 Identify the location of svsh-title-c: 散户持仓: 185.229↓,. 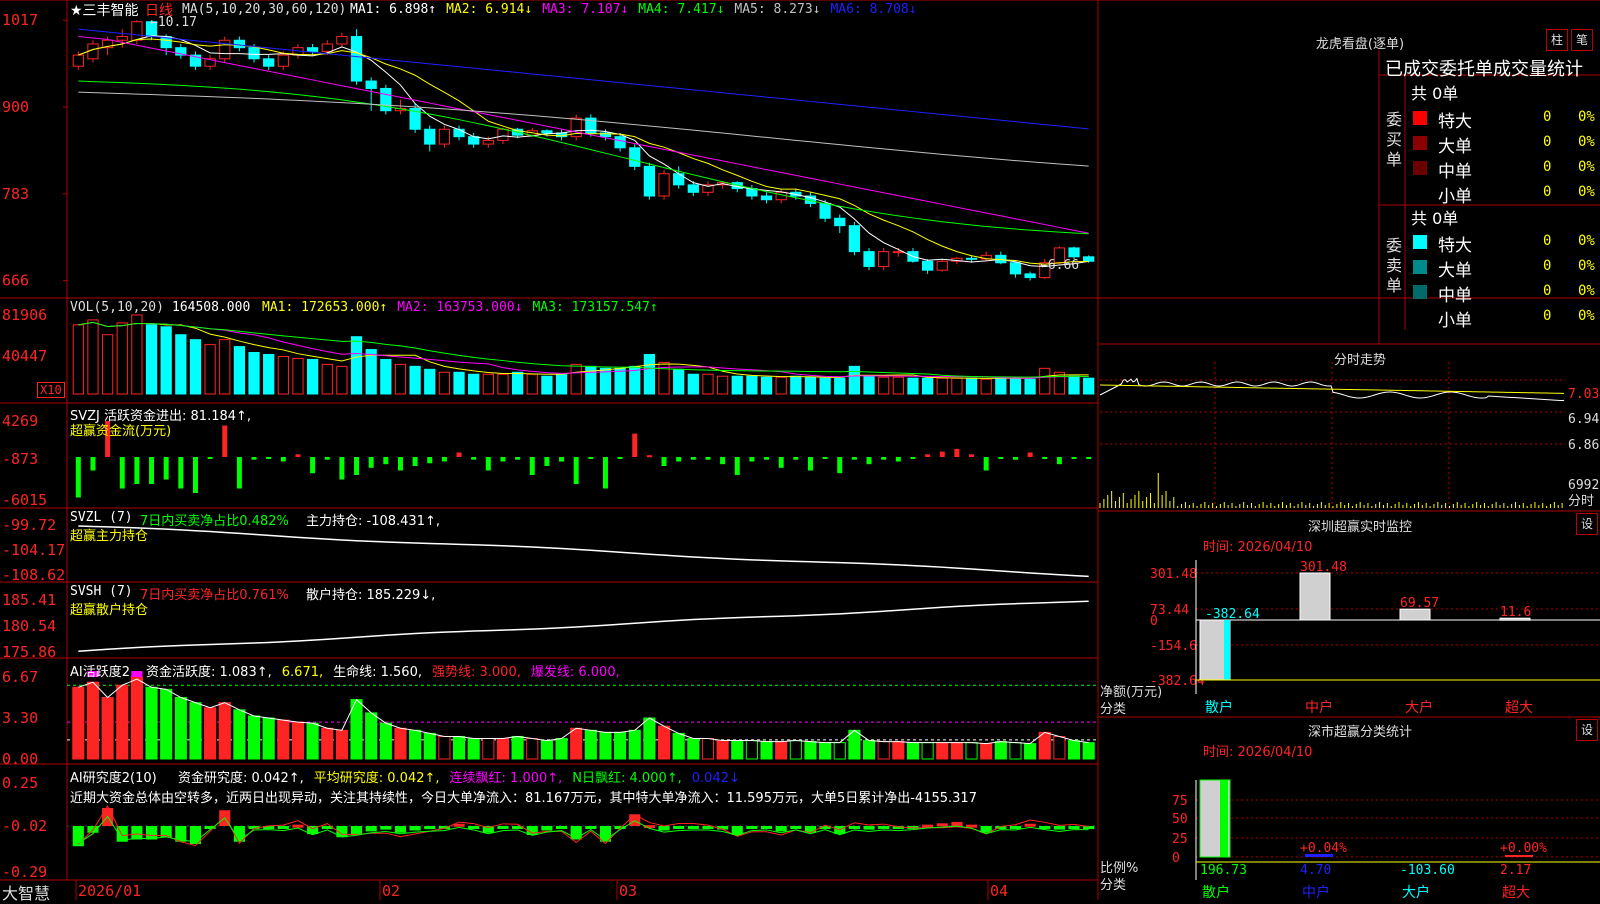
(371, 595).